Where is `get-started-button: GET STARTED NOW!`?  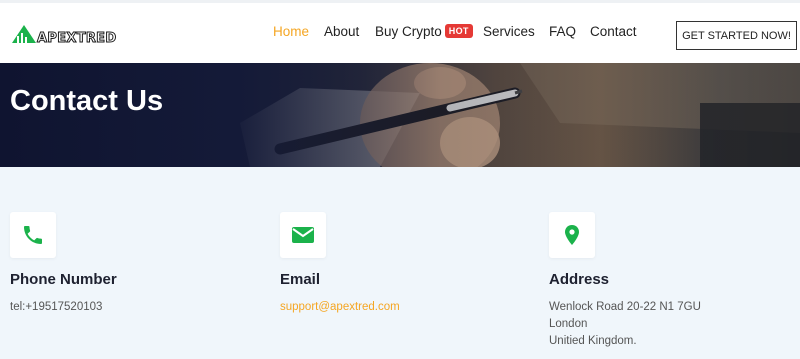 get-started-button: GET STARTED NOW! is located at coordinates (736, 35).